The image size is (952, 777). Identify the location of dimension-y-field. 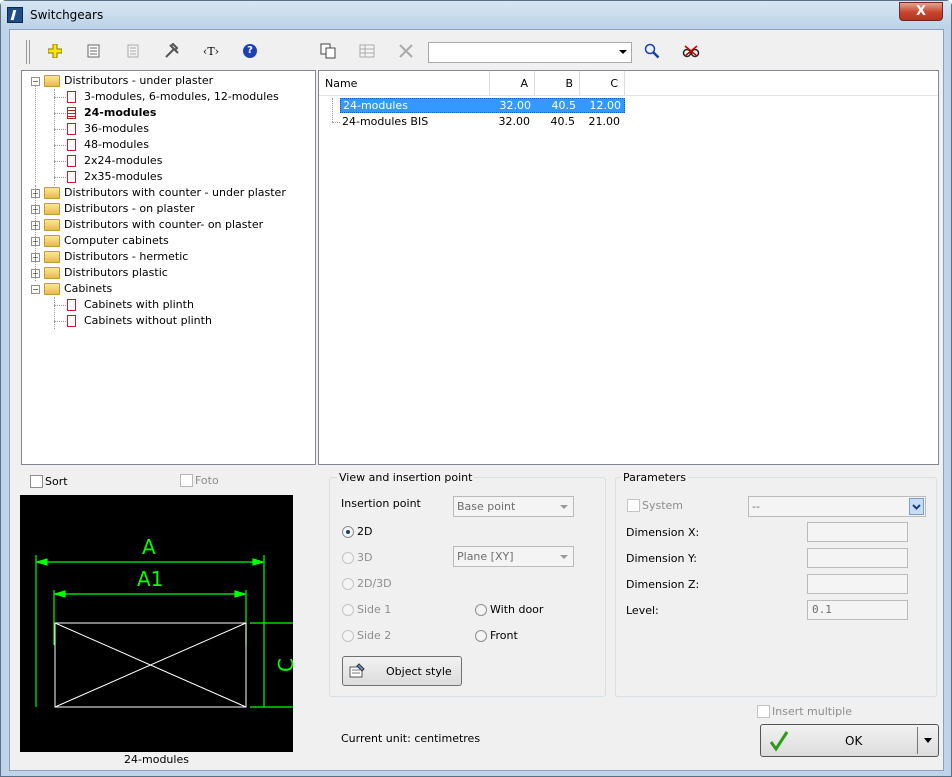
(857, 558).